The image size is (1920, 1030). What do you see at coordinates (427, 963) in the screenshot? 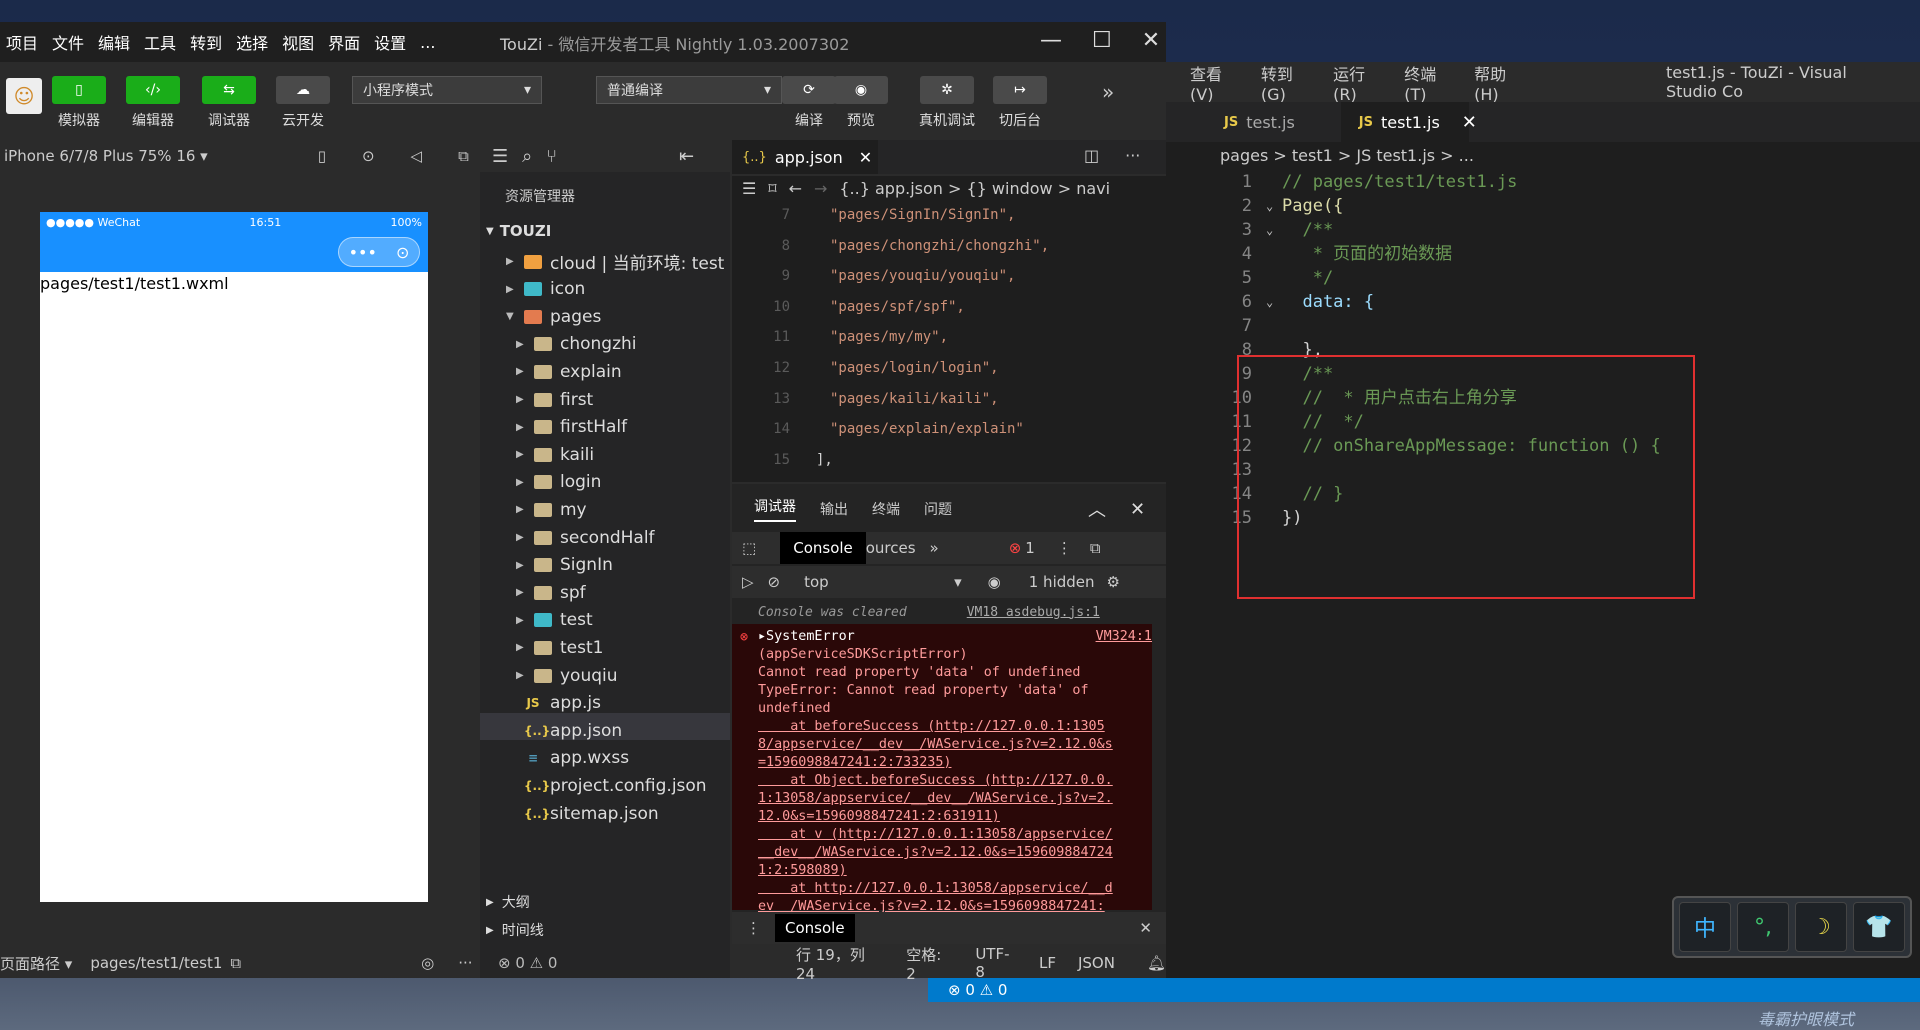
I see `eye-icon: ◎` at bounding box center [427, 963].